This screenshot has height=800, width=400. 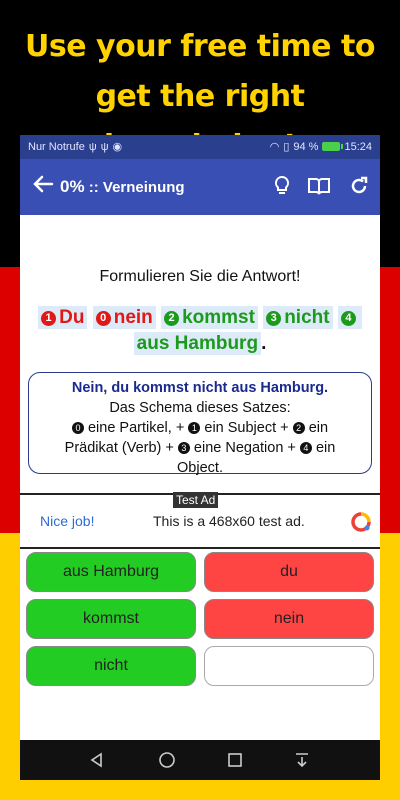 I want to click on ad-nice-job: Nice job!, so click(x=67, y=521).